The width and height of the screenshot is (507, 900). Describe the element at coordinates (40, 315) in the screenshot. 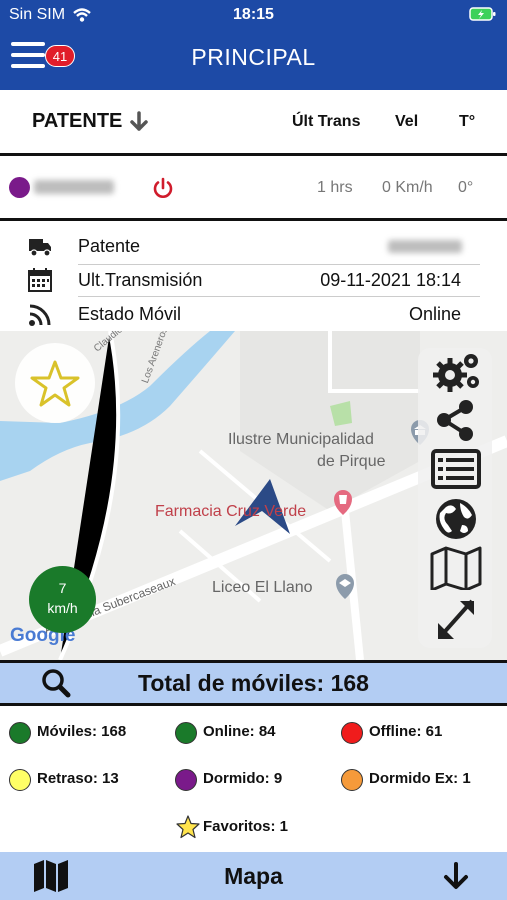

I see `rss-icon` at that location.